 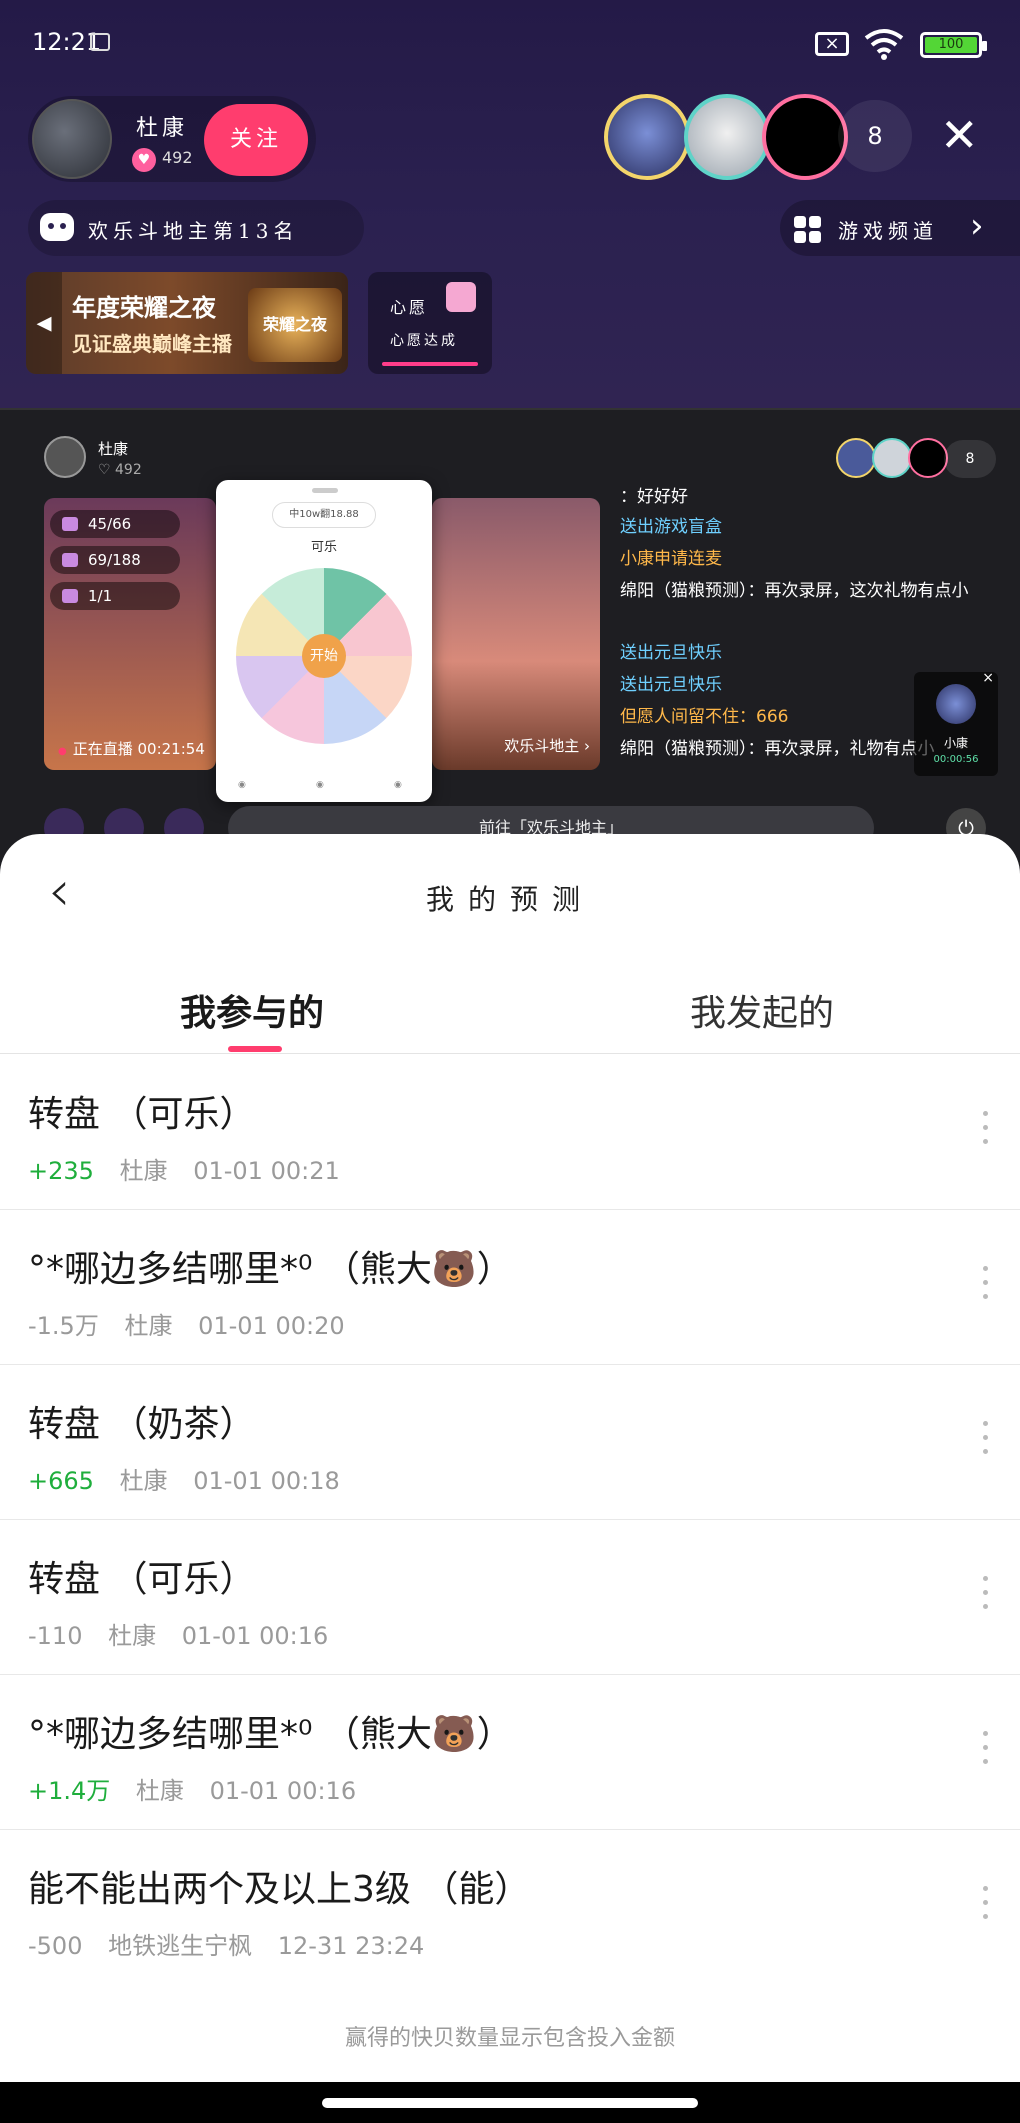 What do you see at coordinates (510, 1004) in the screenshot?
I see `tab-bar: 我参与的 我发起的` at bounding box center [510, 1004].